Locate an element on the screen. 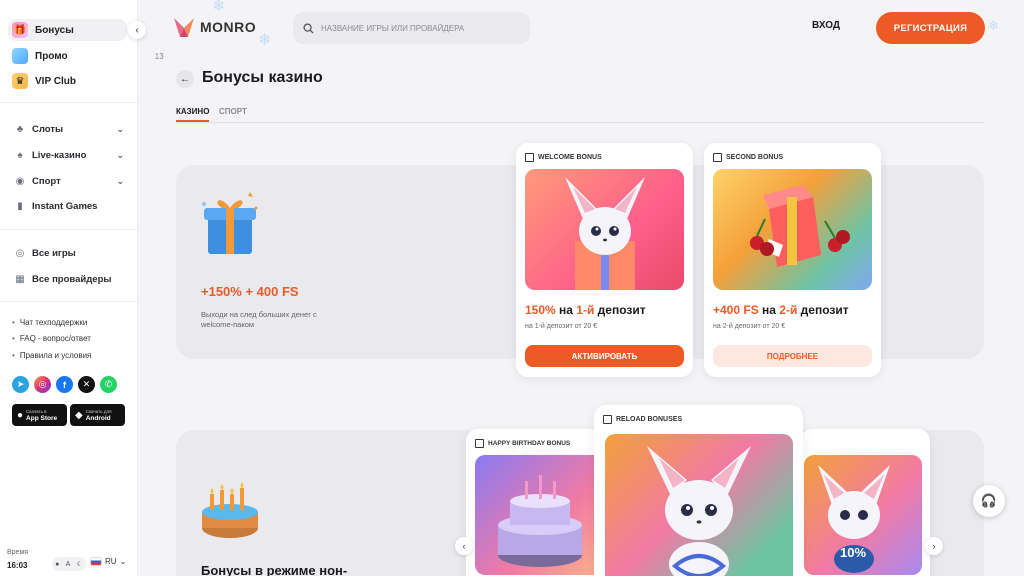 The height and width of the screenshot is (576, 1024). store-caption: Скачать в is located at coordinates (36, 411).